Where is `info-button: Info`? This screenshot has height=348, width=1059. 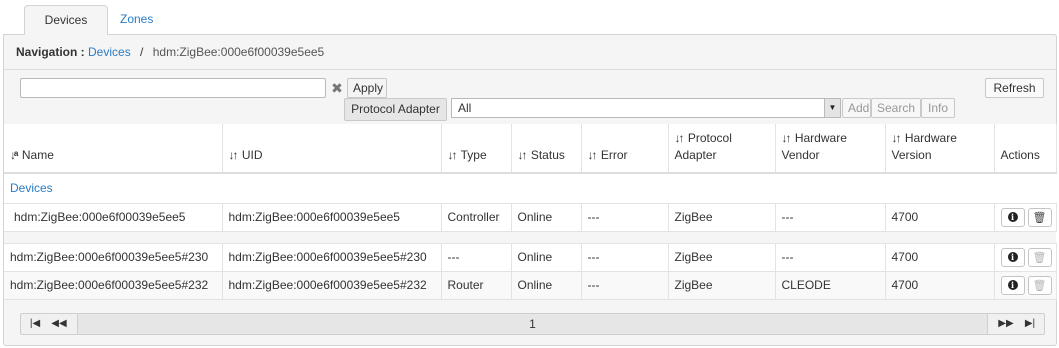 info-button: Info is located at coordinates (938, 108).